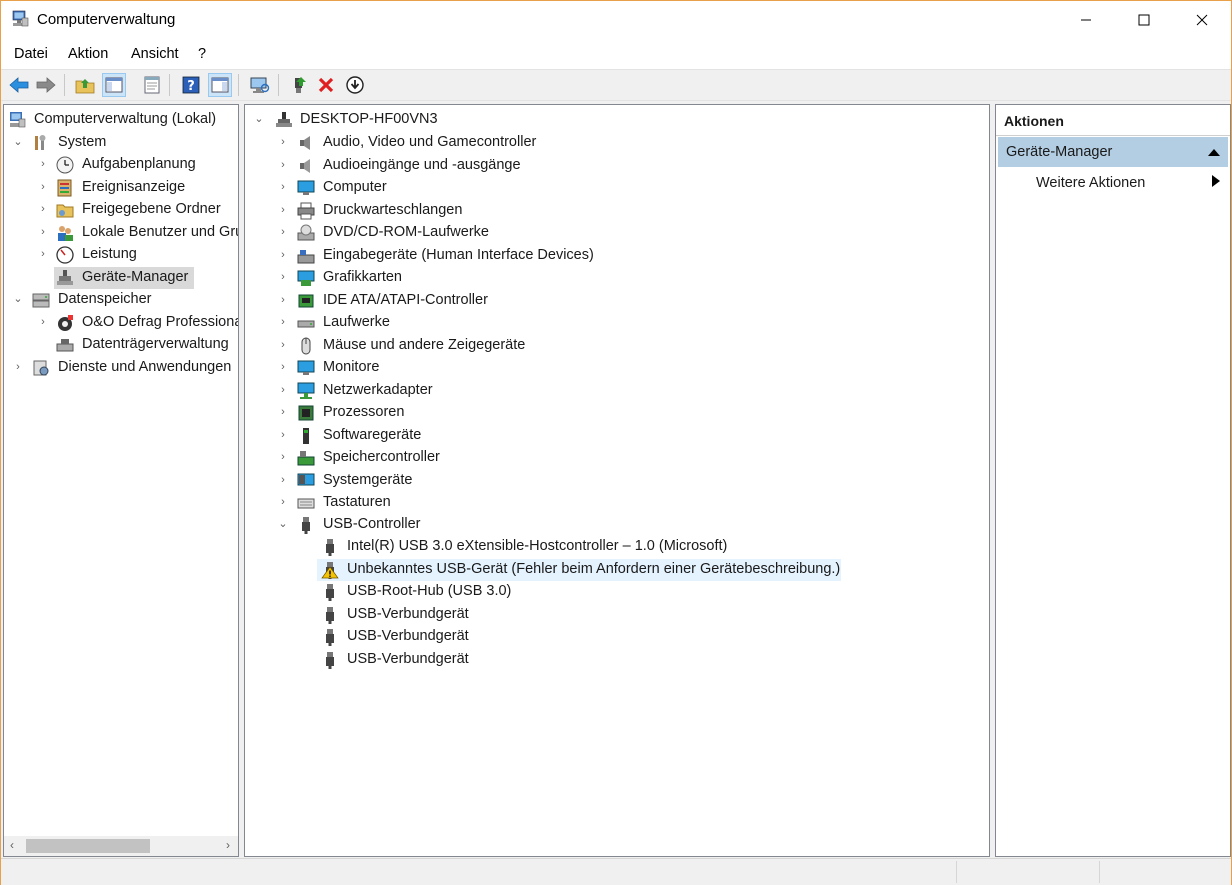 The image size is (1232, 885). I want to click on scroll-left-icon: ‹, so click(12, 845).